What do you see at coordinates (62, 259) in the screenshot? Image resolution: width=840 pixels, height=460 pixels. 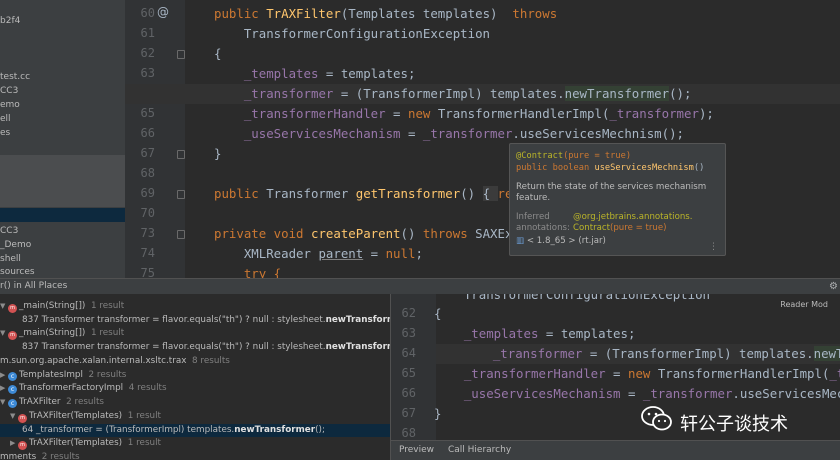 I see `tree-item: shell` at bounding box center [62, 259].